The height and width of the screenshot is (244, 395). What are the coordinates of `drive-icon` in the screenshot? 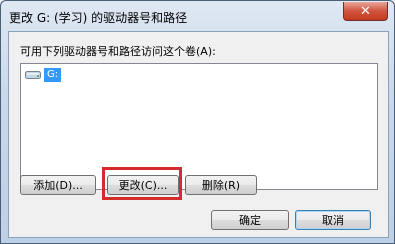 It's located at (33, 75).